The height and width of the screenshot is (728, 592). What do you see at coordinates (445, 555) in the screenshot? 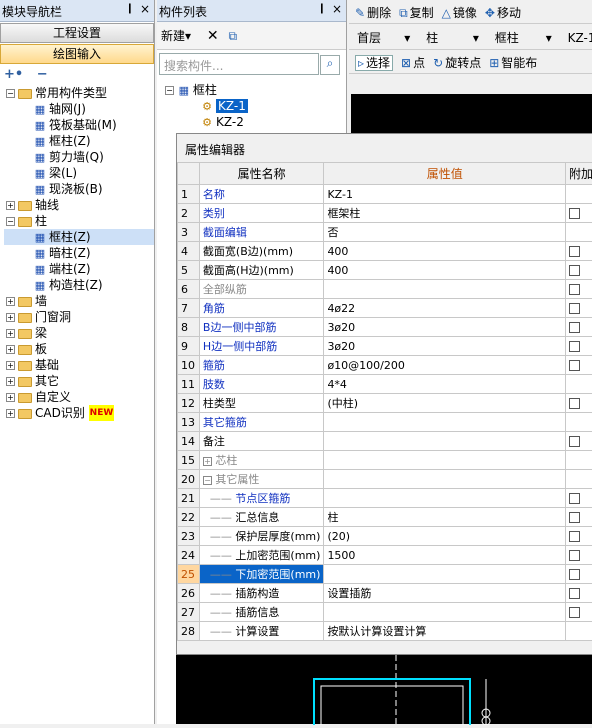
I see `property-value: 1500` at bounding box center [445, 555].